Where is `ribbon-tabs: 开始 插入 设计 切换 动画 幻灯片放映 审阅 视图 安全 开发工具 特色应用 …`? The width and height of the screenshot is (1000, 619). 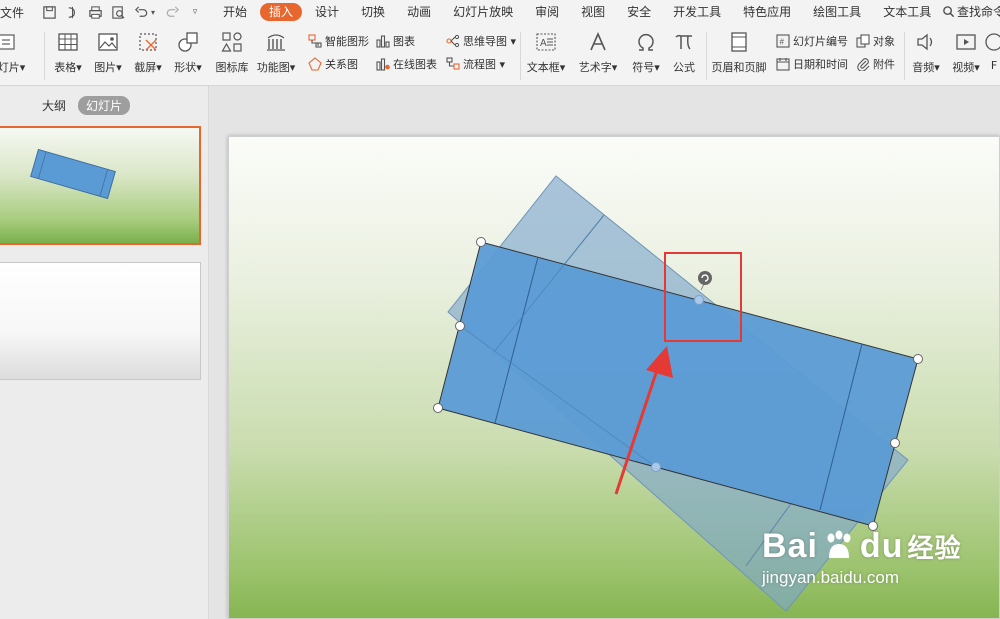 ribbon-tabs: 开始 插入 设计 切换 动画 幻灯片放映 审阅 视图 安全 开发工具 特色应用 … is located at coordinates (577, 12).